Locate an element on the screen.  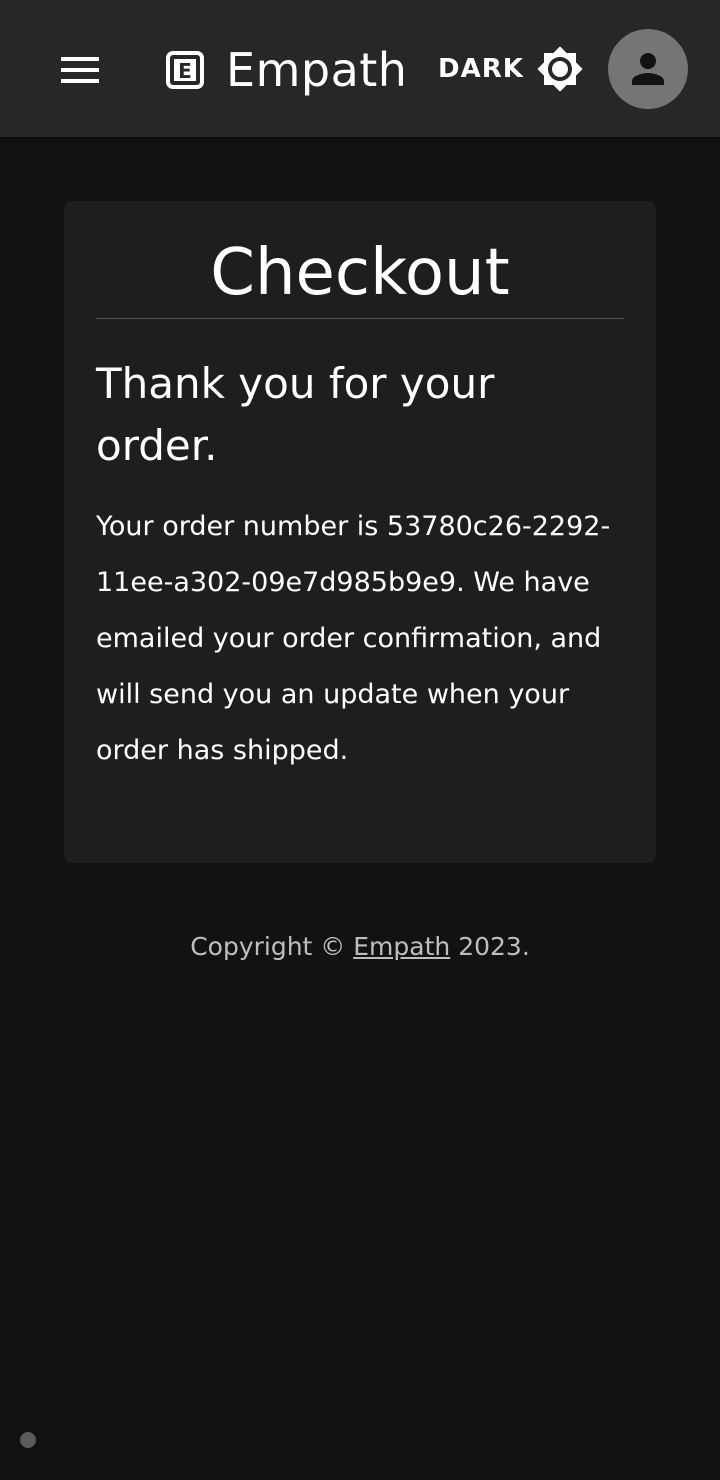
menu-icon is located at coordinates (80, 70).